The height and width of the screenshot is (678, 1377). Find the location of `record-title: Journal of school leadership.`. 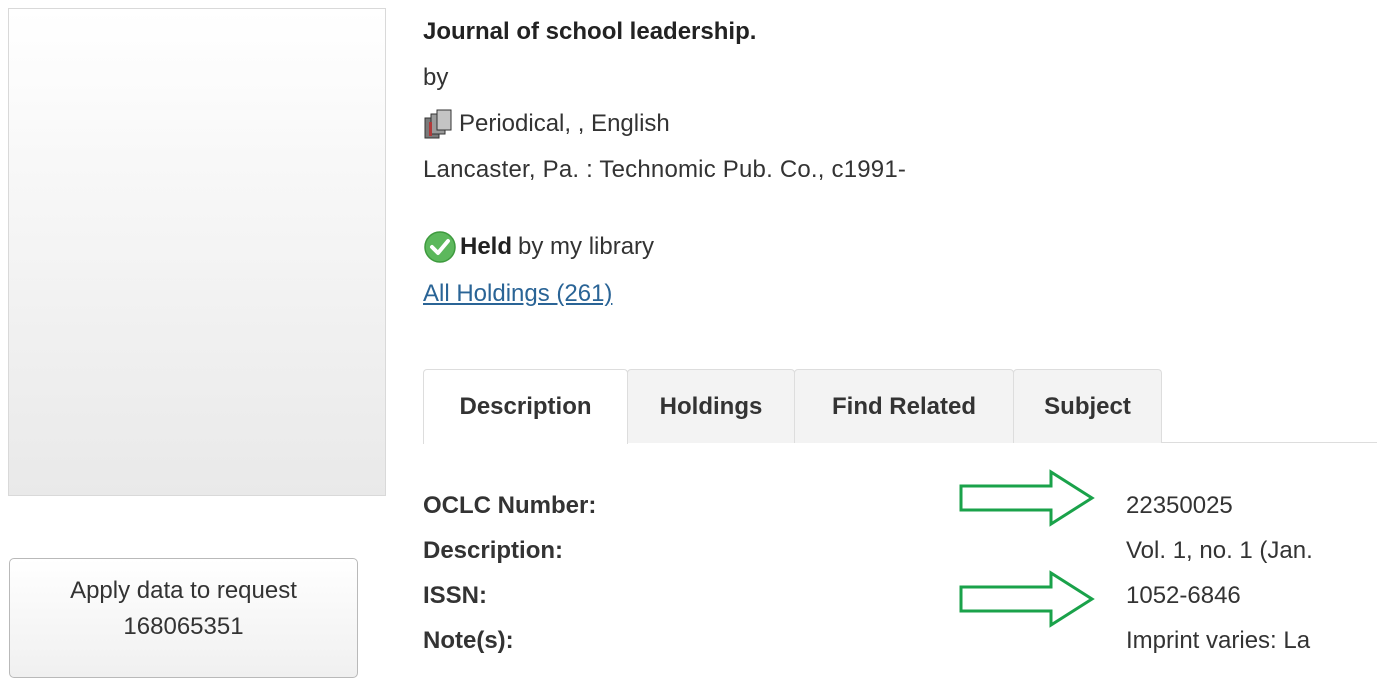

record-title: Journal of school leadership. is located at coordinates (590, 31).